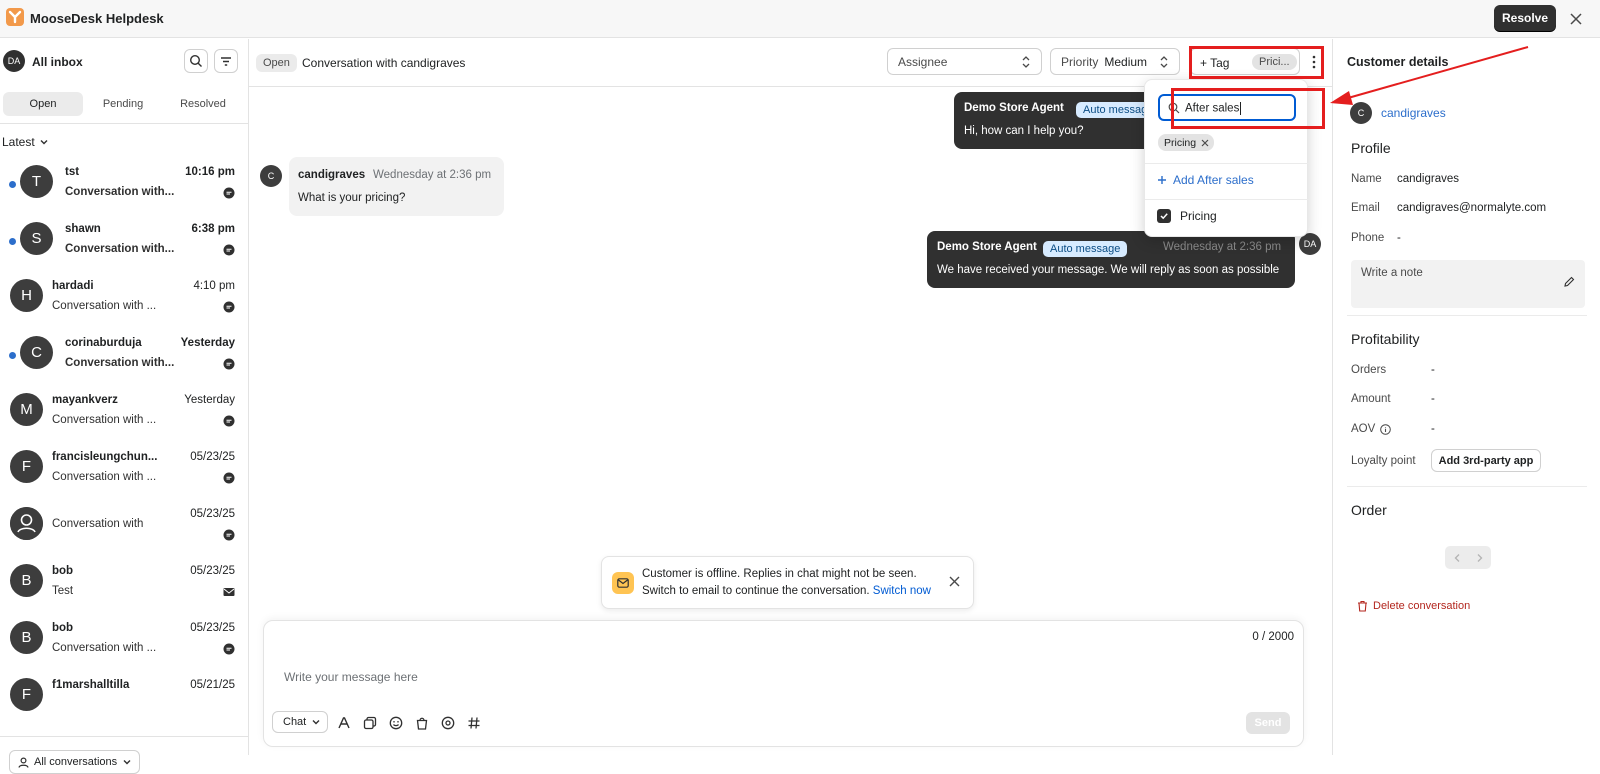 This screenshot has width=1600, height=774. I want to click on list-item: F f1marshalltilla 05/21/25, so click(124, 696).